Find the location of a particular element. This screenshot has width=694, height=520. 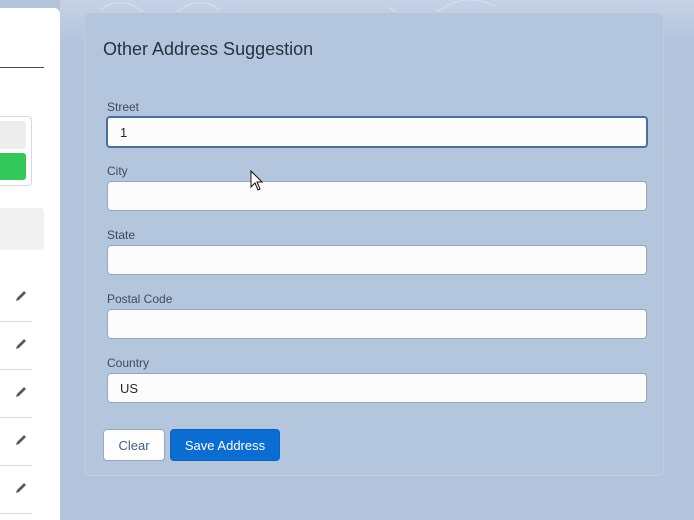

save-address-button: Save Address is located at coordinates (225, 445).